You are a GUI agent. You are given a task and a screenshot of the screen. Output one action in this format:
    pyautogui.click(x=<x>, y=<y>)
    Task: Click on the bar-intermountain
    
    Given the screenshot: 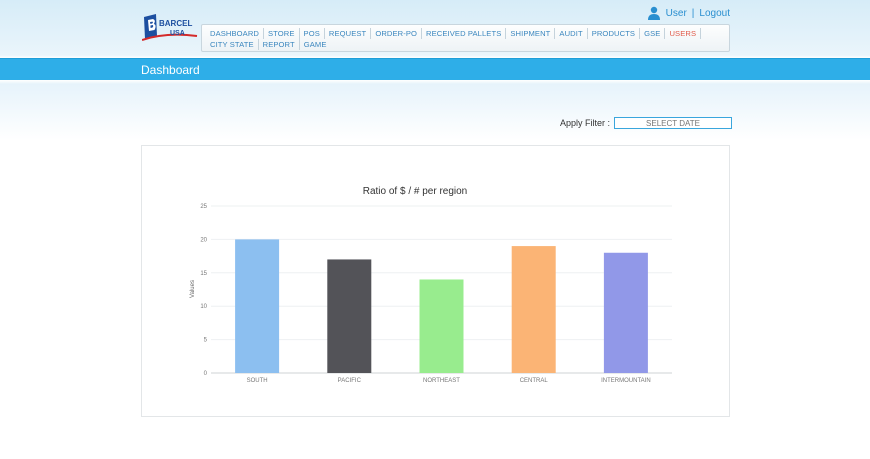 What is the action you would take?
    pyautogui.click(x=625, y=312)
    